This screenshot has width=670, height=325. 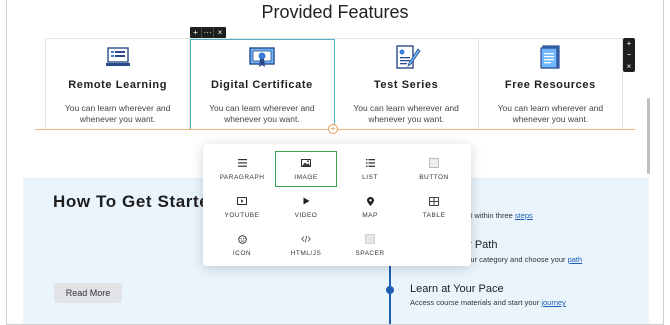 I want to click on add-row-button: +, so click(x=629, y=43).